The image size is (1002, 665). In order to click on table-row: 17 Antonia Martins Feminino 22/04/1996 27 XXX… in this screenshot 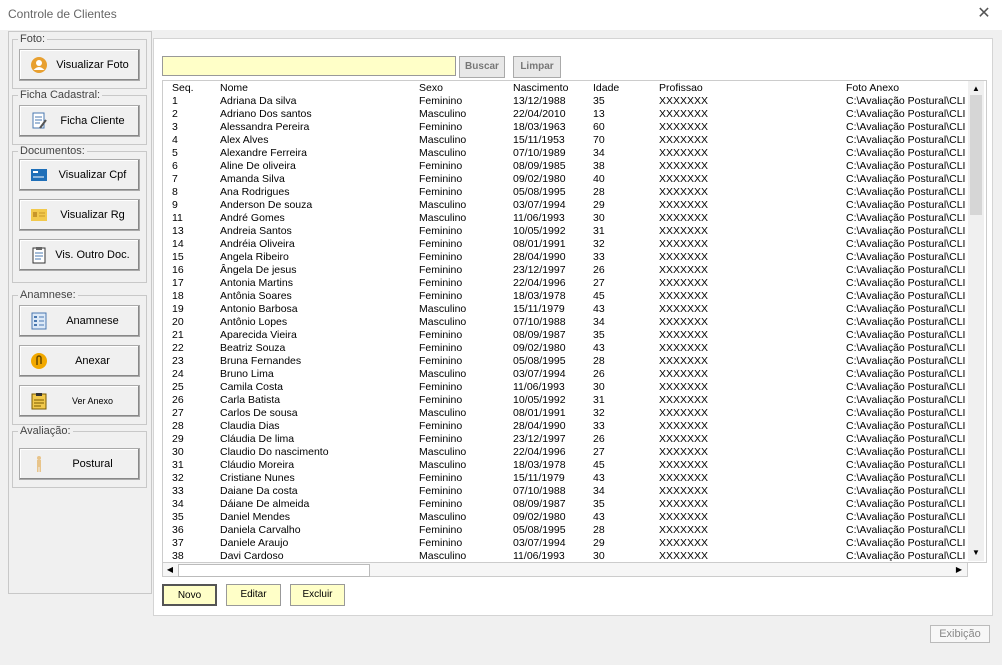, I will do `click(566, 283)`.